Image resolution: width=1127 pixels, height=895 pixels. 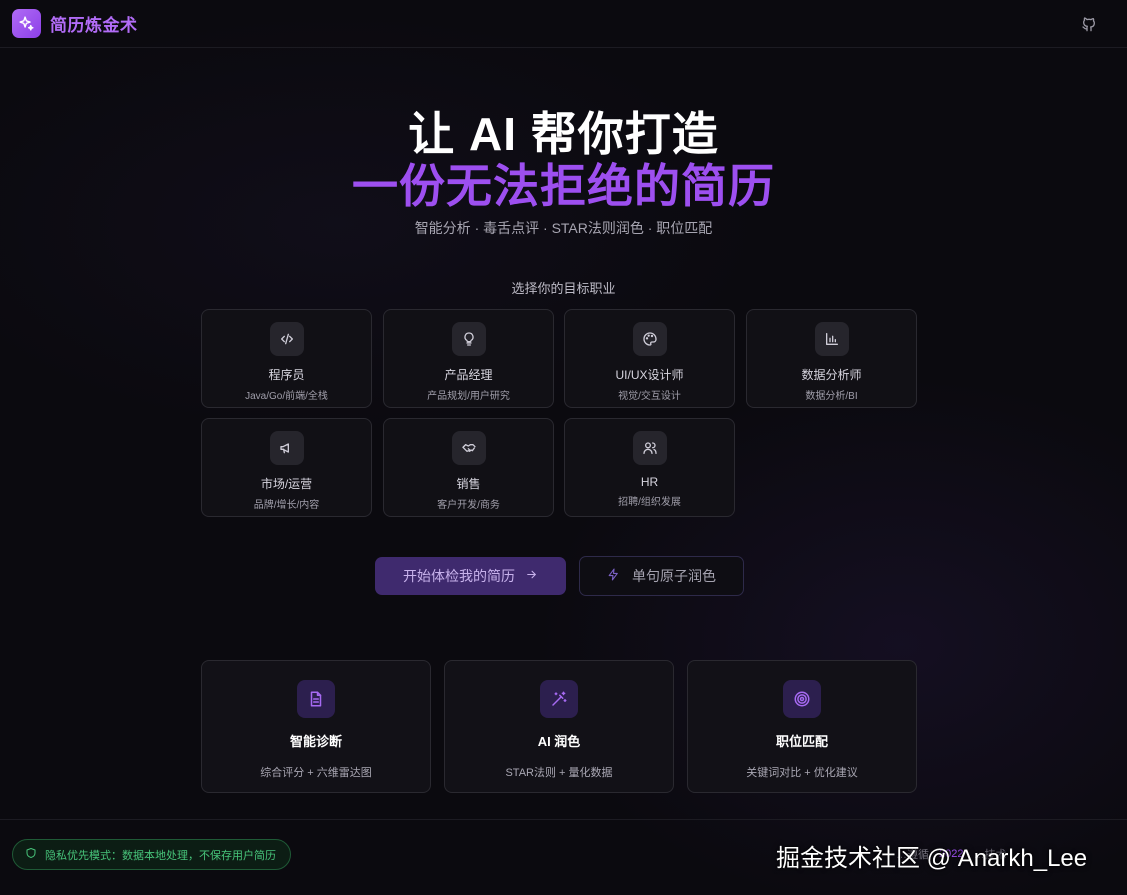 What do you see at coordinates (468, 484) in the screenshot?
I see `role-title: 销售` at bounding box center [468, 484].